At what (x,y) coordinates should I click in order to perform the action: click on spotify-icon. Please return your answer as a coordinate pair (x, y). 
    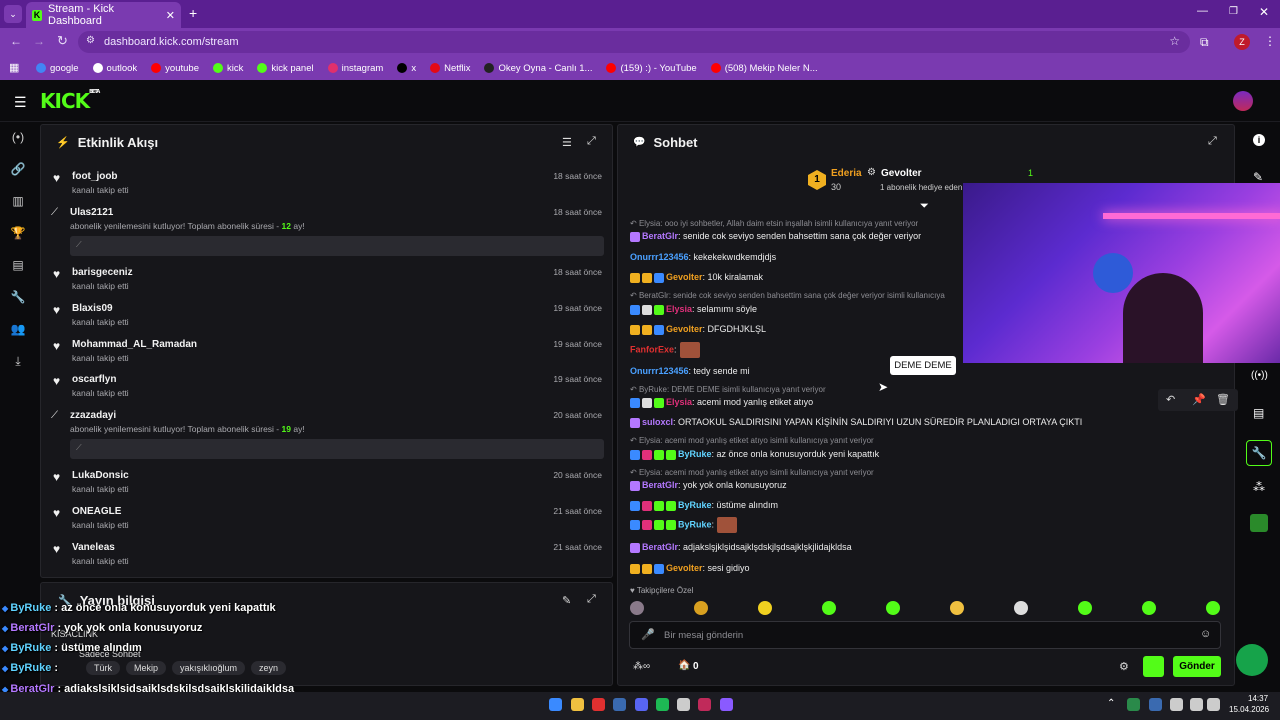
    Looking at the image, I should click on (662, 704).